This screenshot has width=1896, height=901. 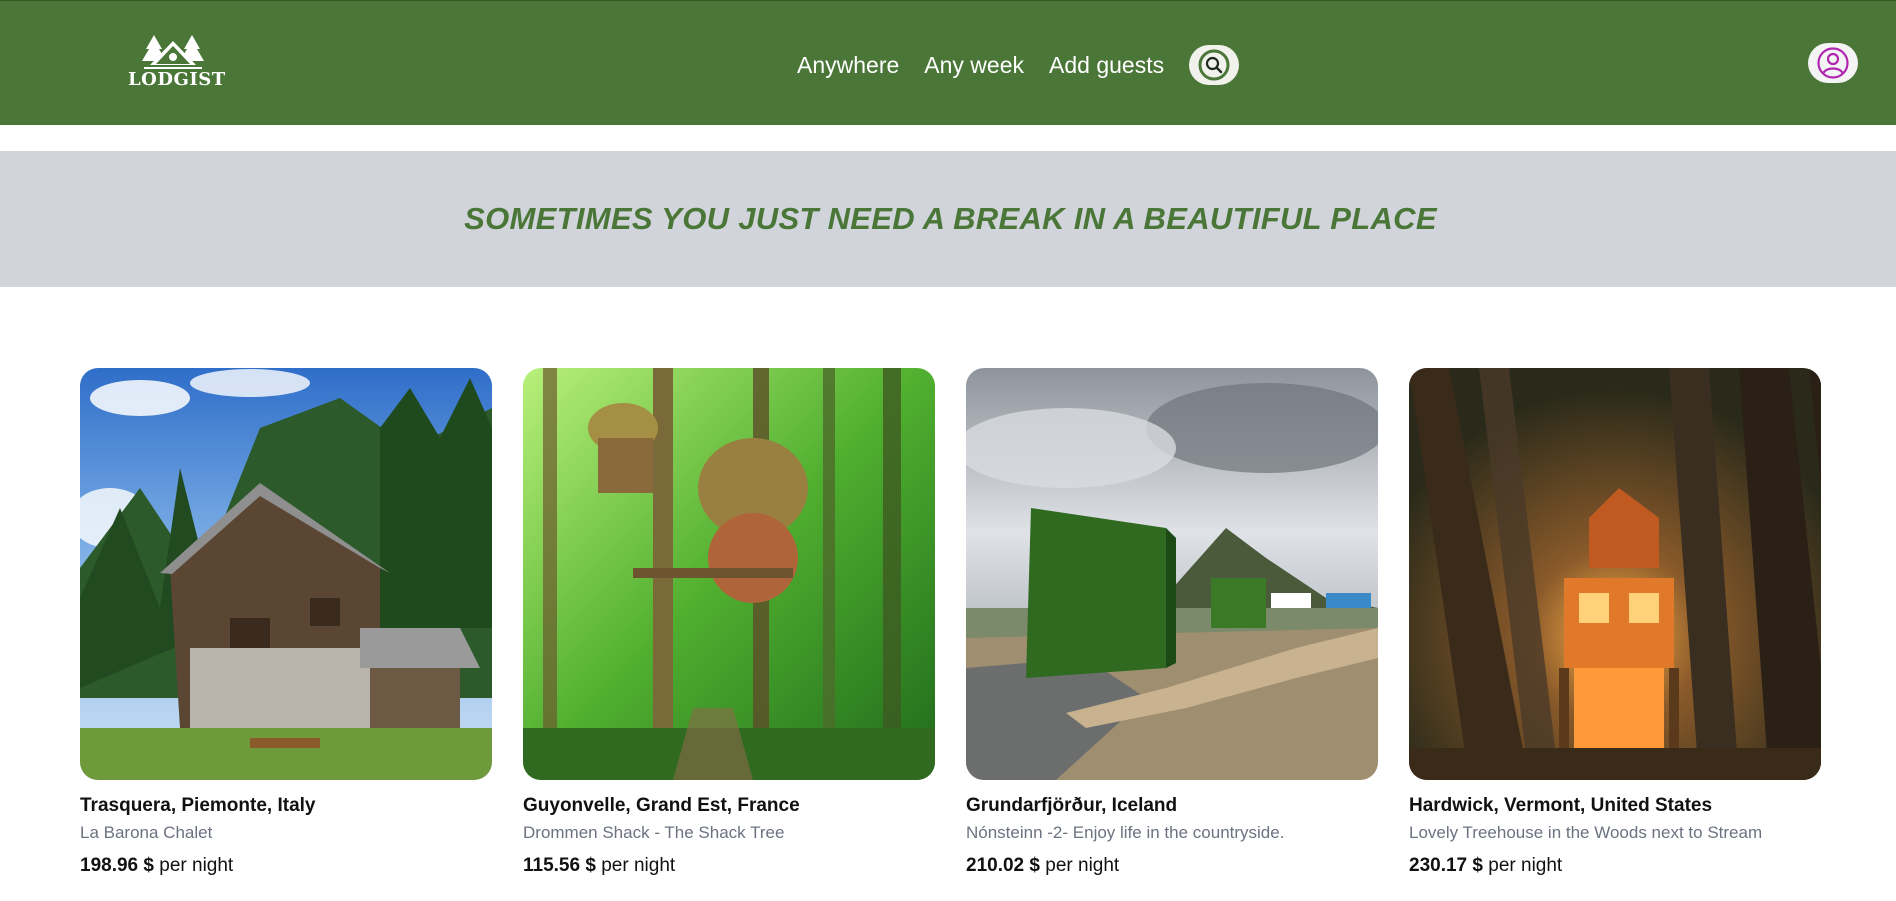 I want to click on listing-title: Drommen Shack - The Shack Tree, so click(x=654, y=832).